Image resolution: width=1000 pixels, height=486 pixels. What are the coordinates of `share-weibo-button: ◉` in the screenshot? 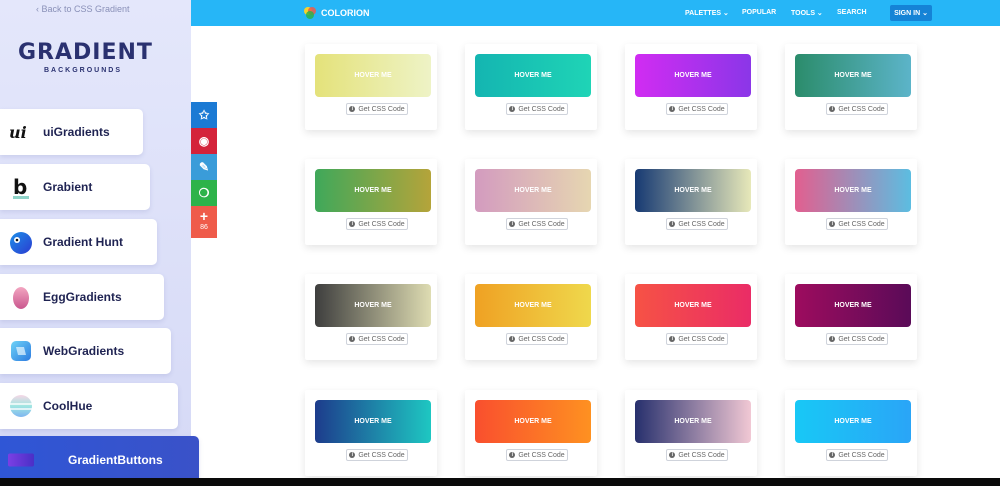 It's located at (204, 141).